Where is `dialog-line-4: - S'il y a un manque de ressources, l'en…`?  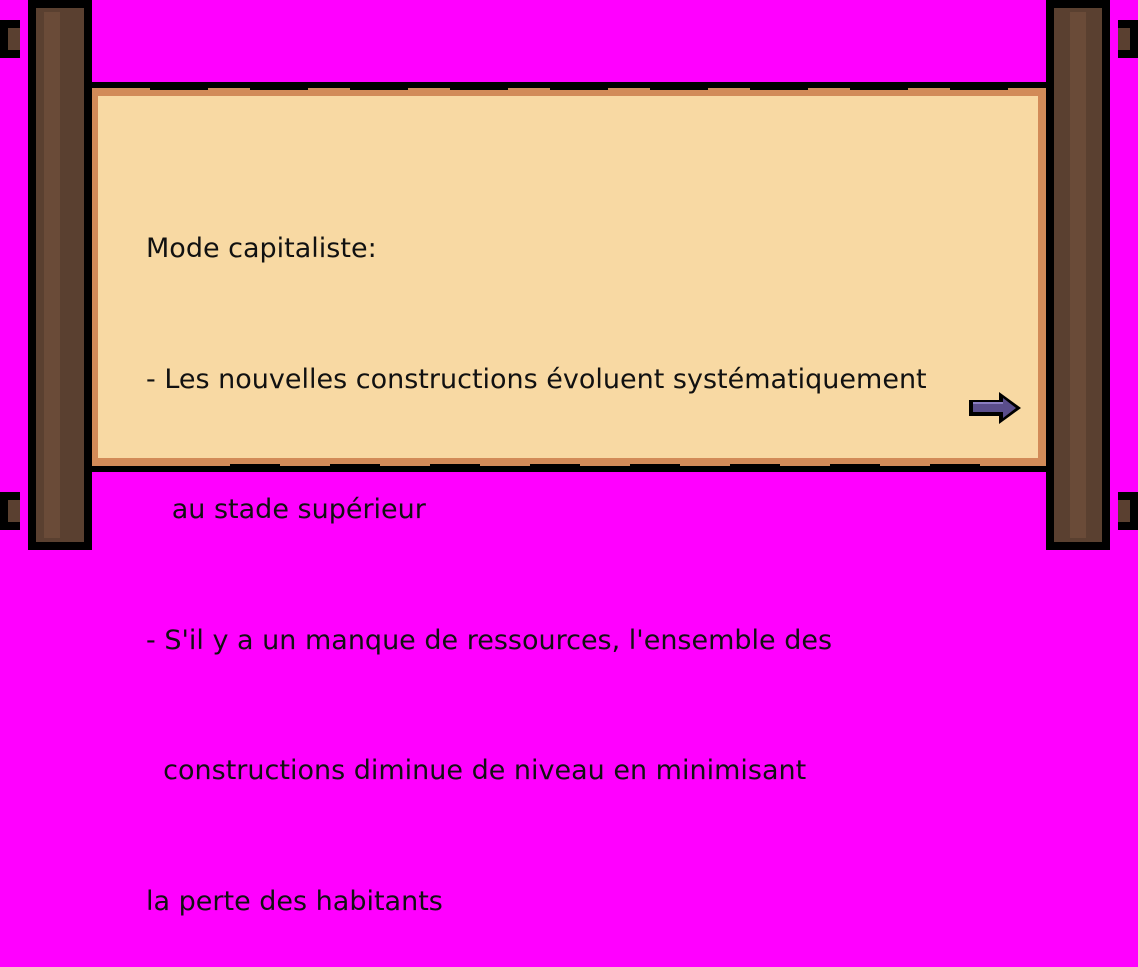 dialog-line-4: - S'il y a un manque de ressources, l'en… is located at coordinates (489, 640).